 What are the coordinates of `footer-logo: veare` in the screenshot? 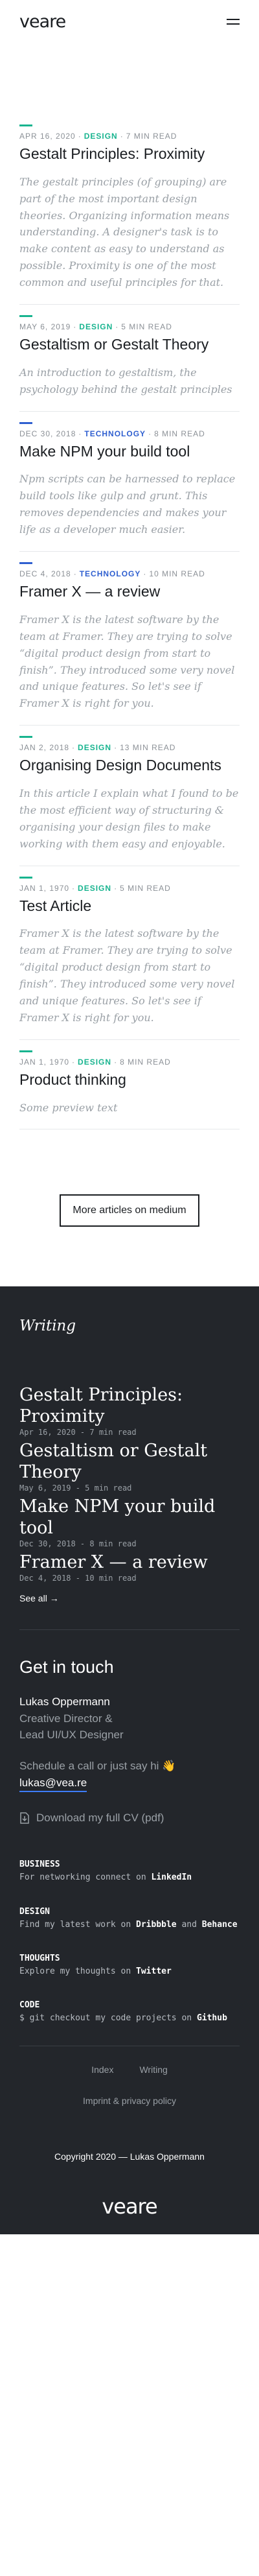 It's located at (129, 2214).